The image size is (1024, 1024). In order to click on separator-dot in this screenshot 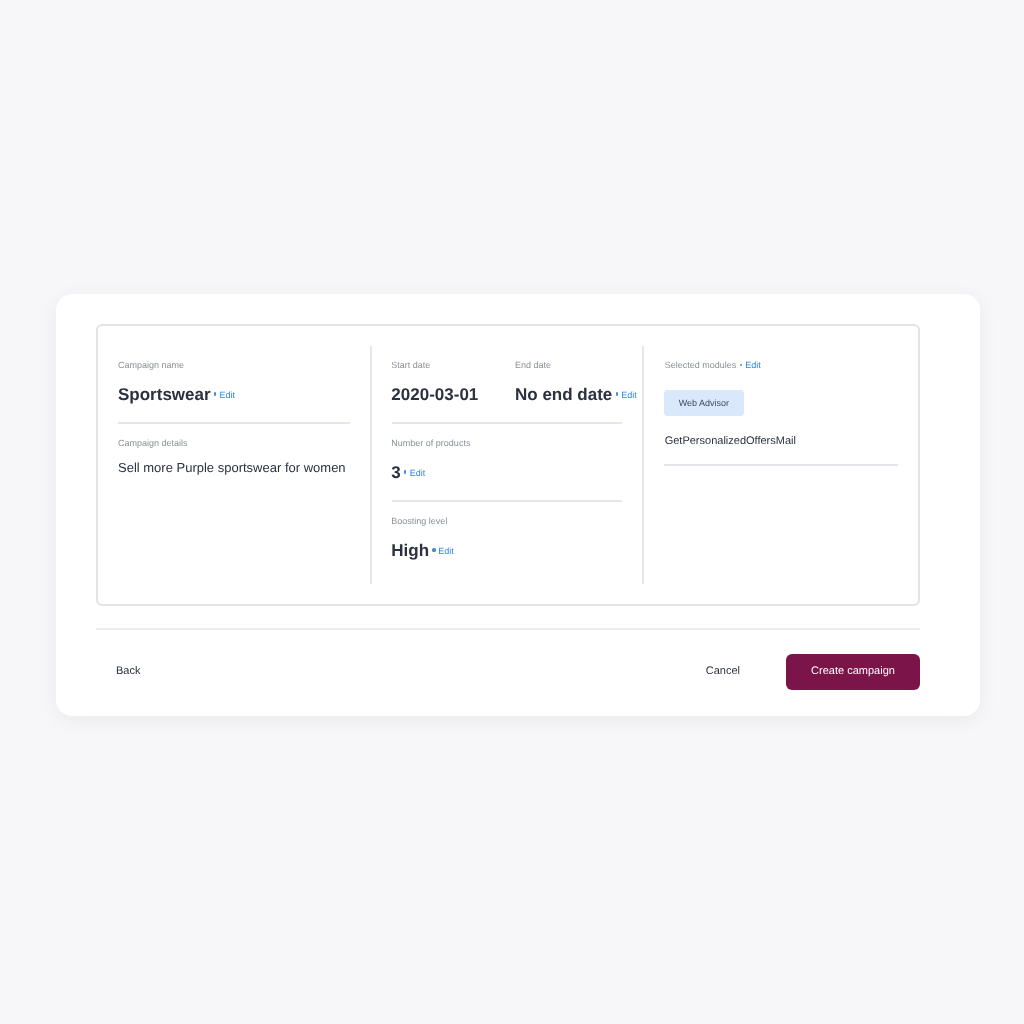, I will do `click(434, 550)`.